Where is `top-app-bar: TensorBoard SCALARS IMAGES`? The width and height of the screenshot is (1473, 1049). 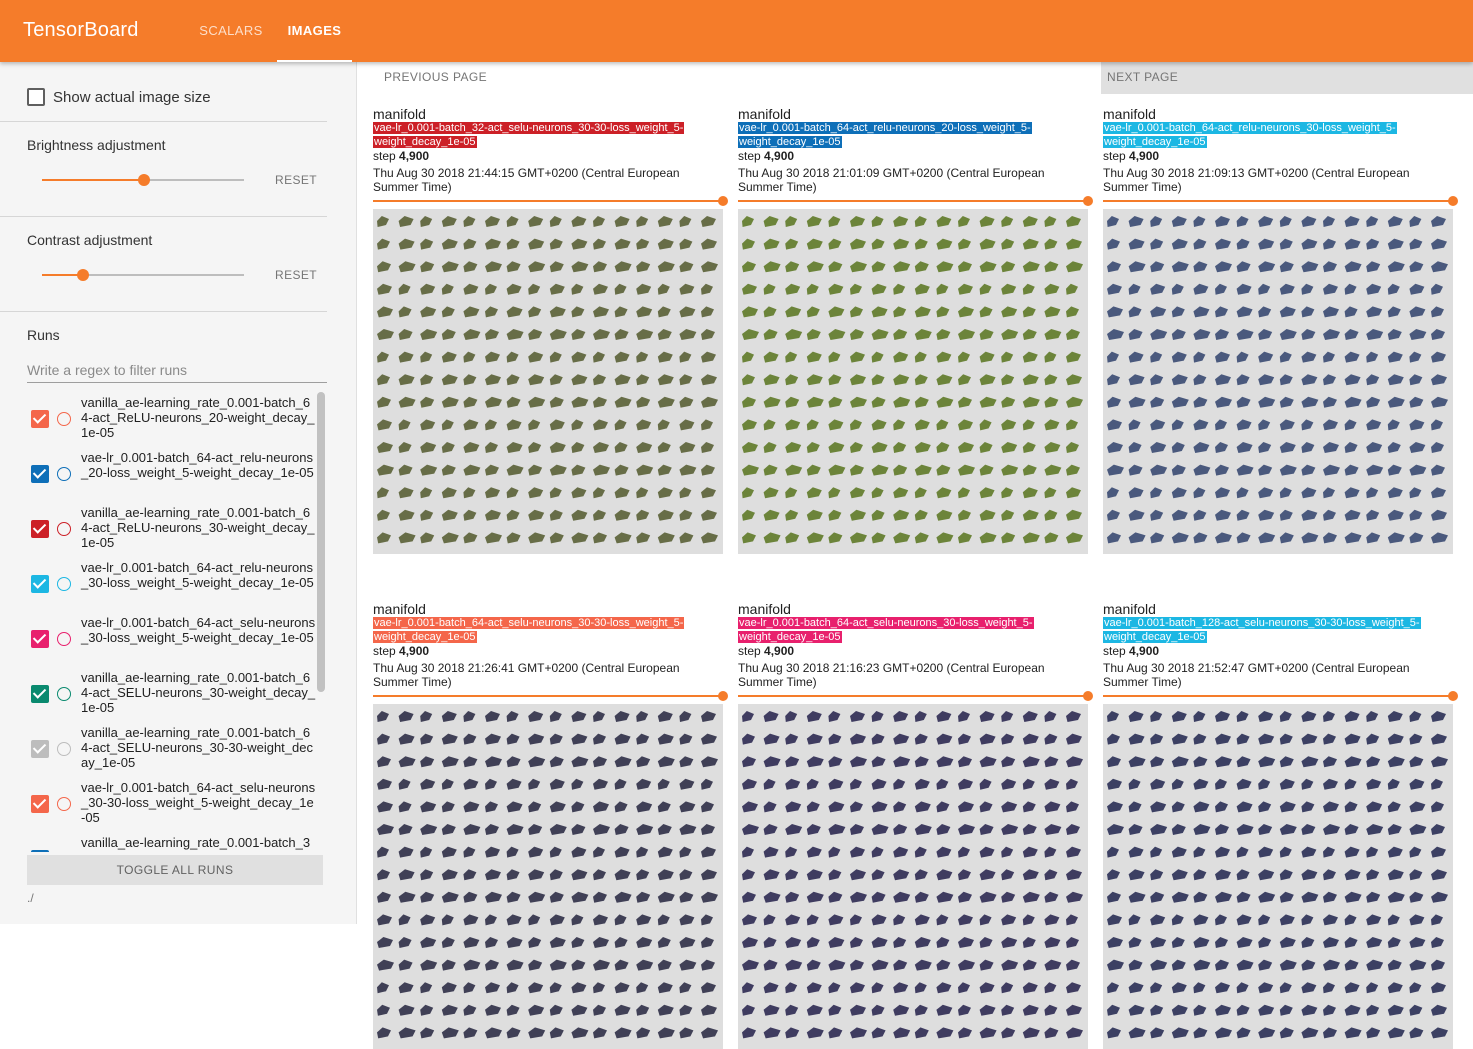
top-app-bar: TensorBoard SCALARS IMAGES is located at coordinates (736, 31).